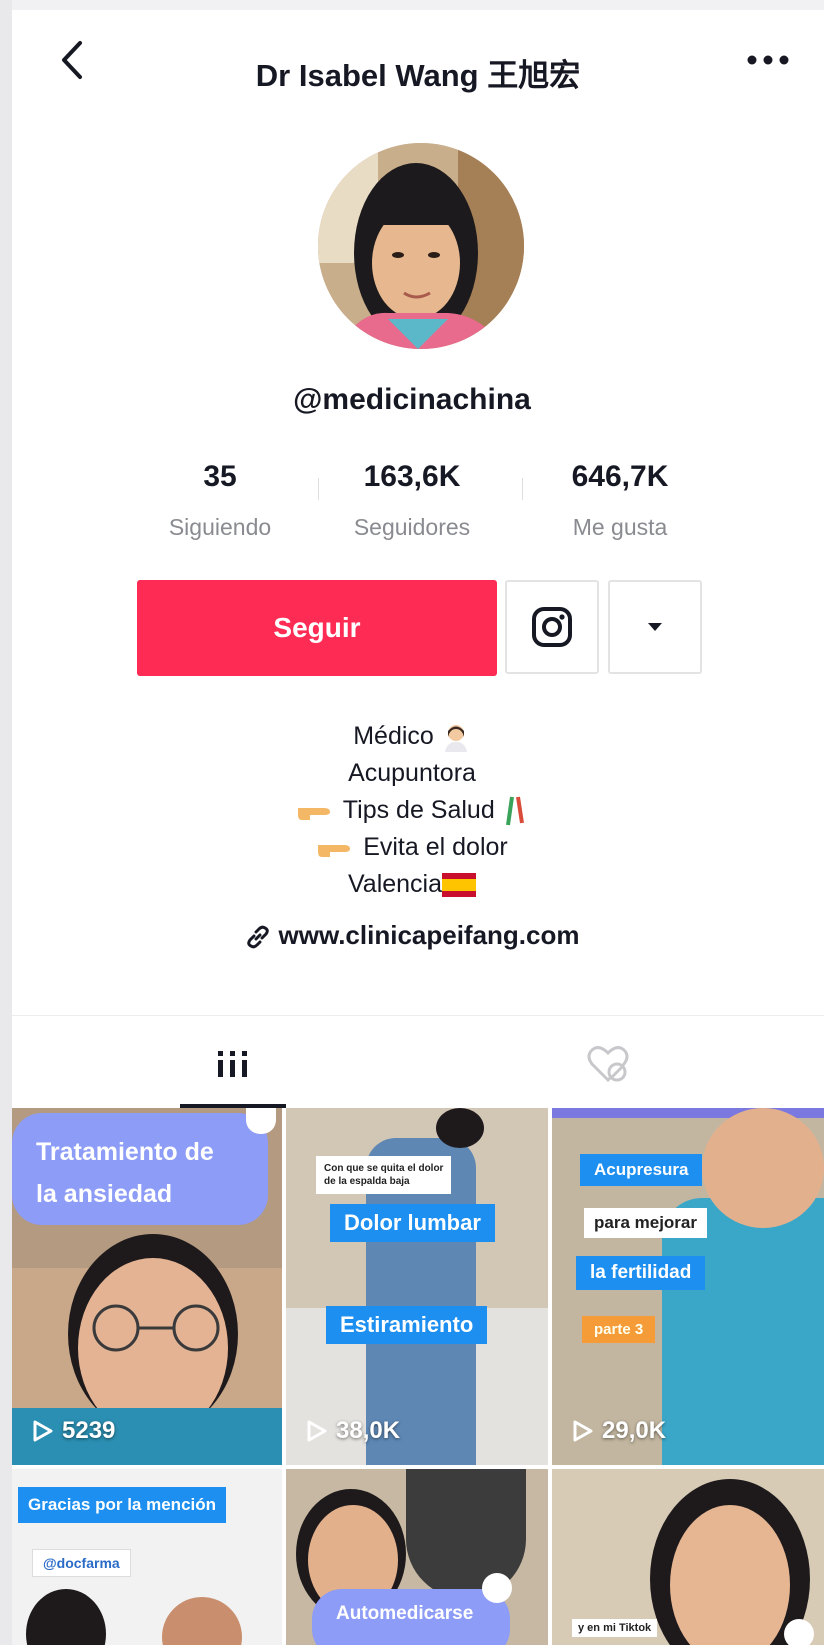 Image resolution: width=824 pixels, height=1645 pixels. What do you see at coordinates (620, 476) in the screenshot?
I see `likes-count: 646,7K` at bounding box center [620, 476].